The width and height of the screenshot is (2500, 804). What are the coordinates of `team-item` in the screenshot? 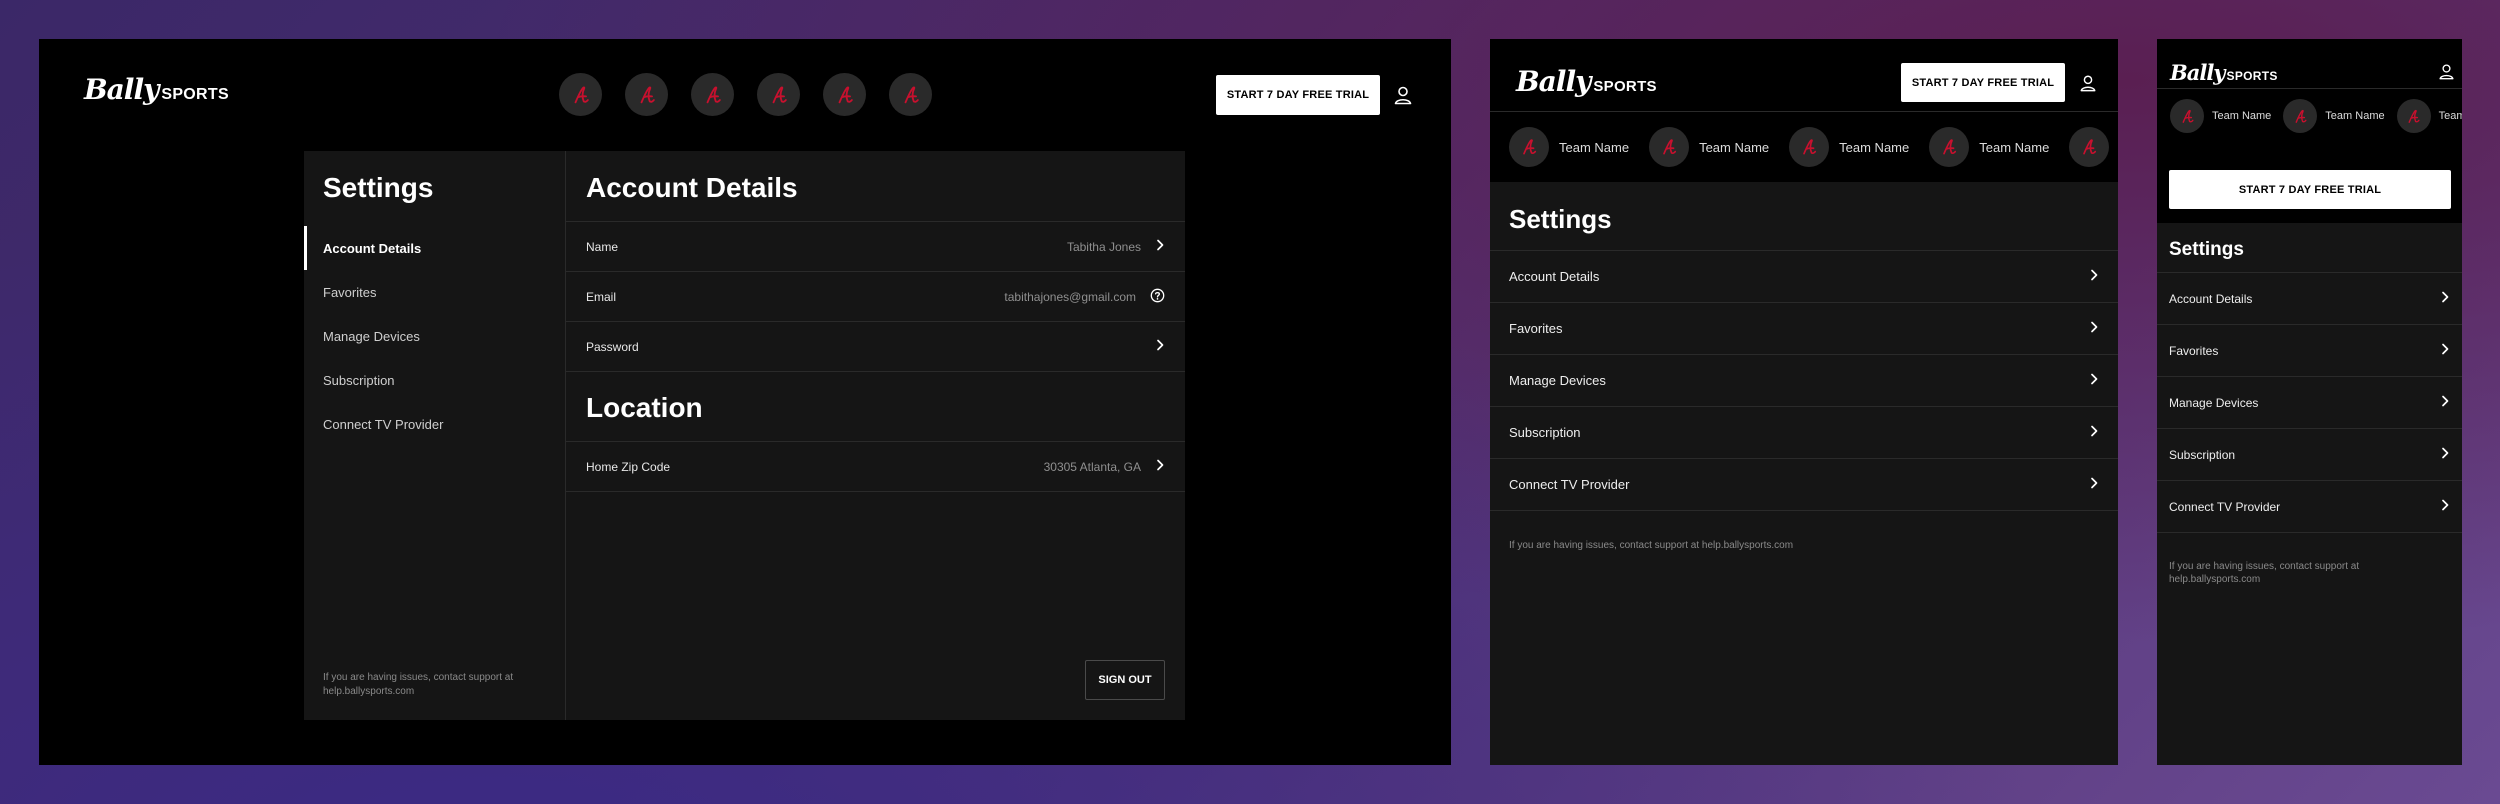 It's located at (2089, 147).